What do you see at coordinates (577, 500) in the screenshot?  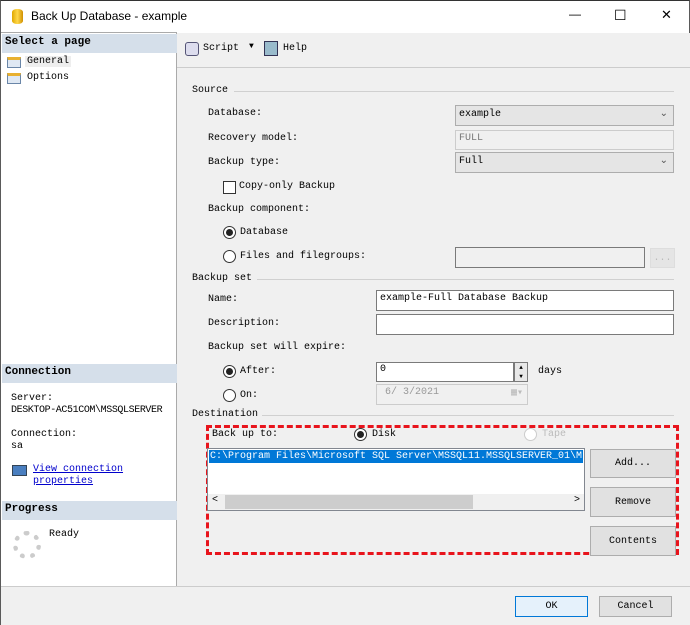 I see `scroll-right-icon: >` at bounding box center [577, 500].